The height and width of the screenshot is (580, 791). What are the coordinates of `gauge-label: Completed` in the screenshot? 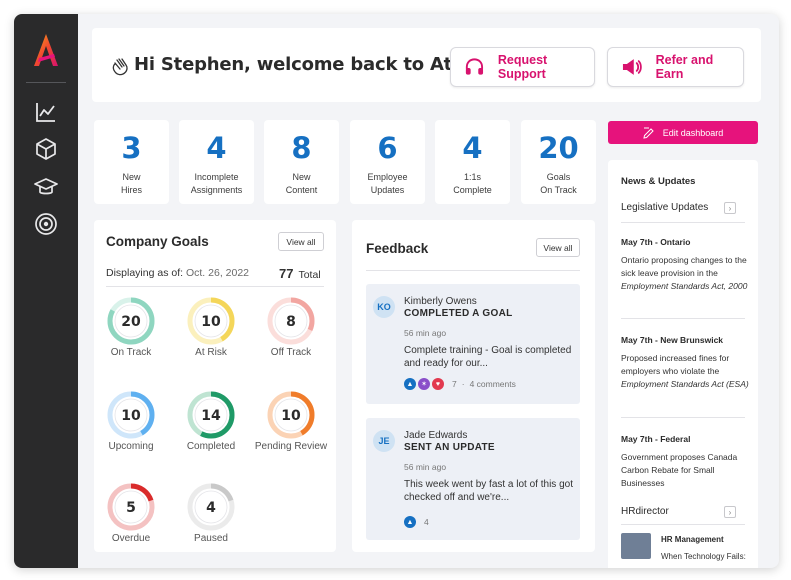 It's located at (211, 446).